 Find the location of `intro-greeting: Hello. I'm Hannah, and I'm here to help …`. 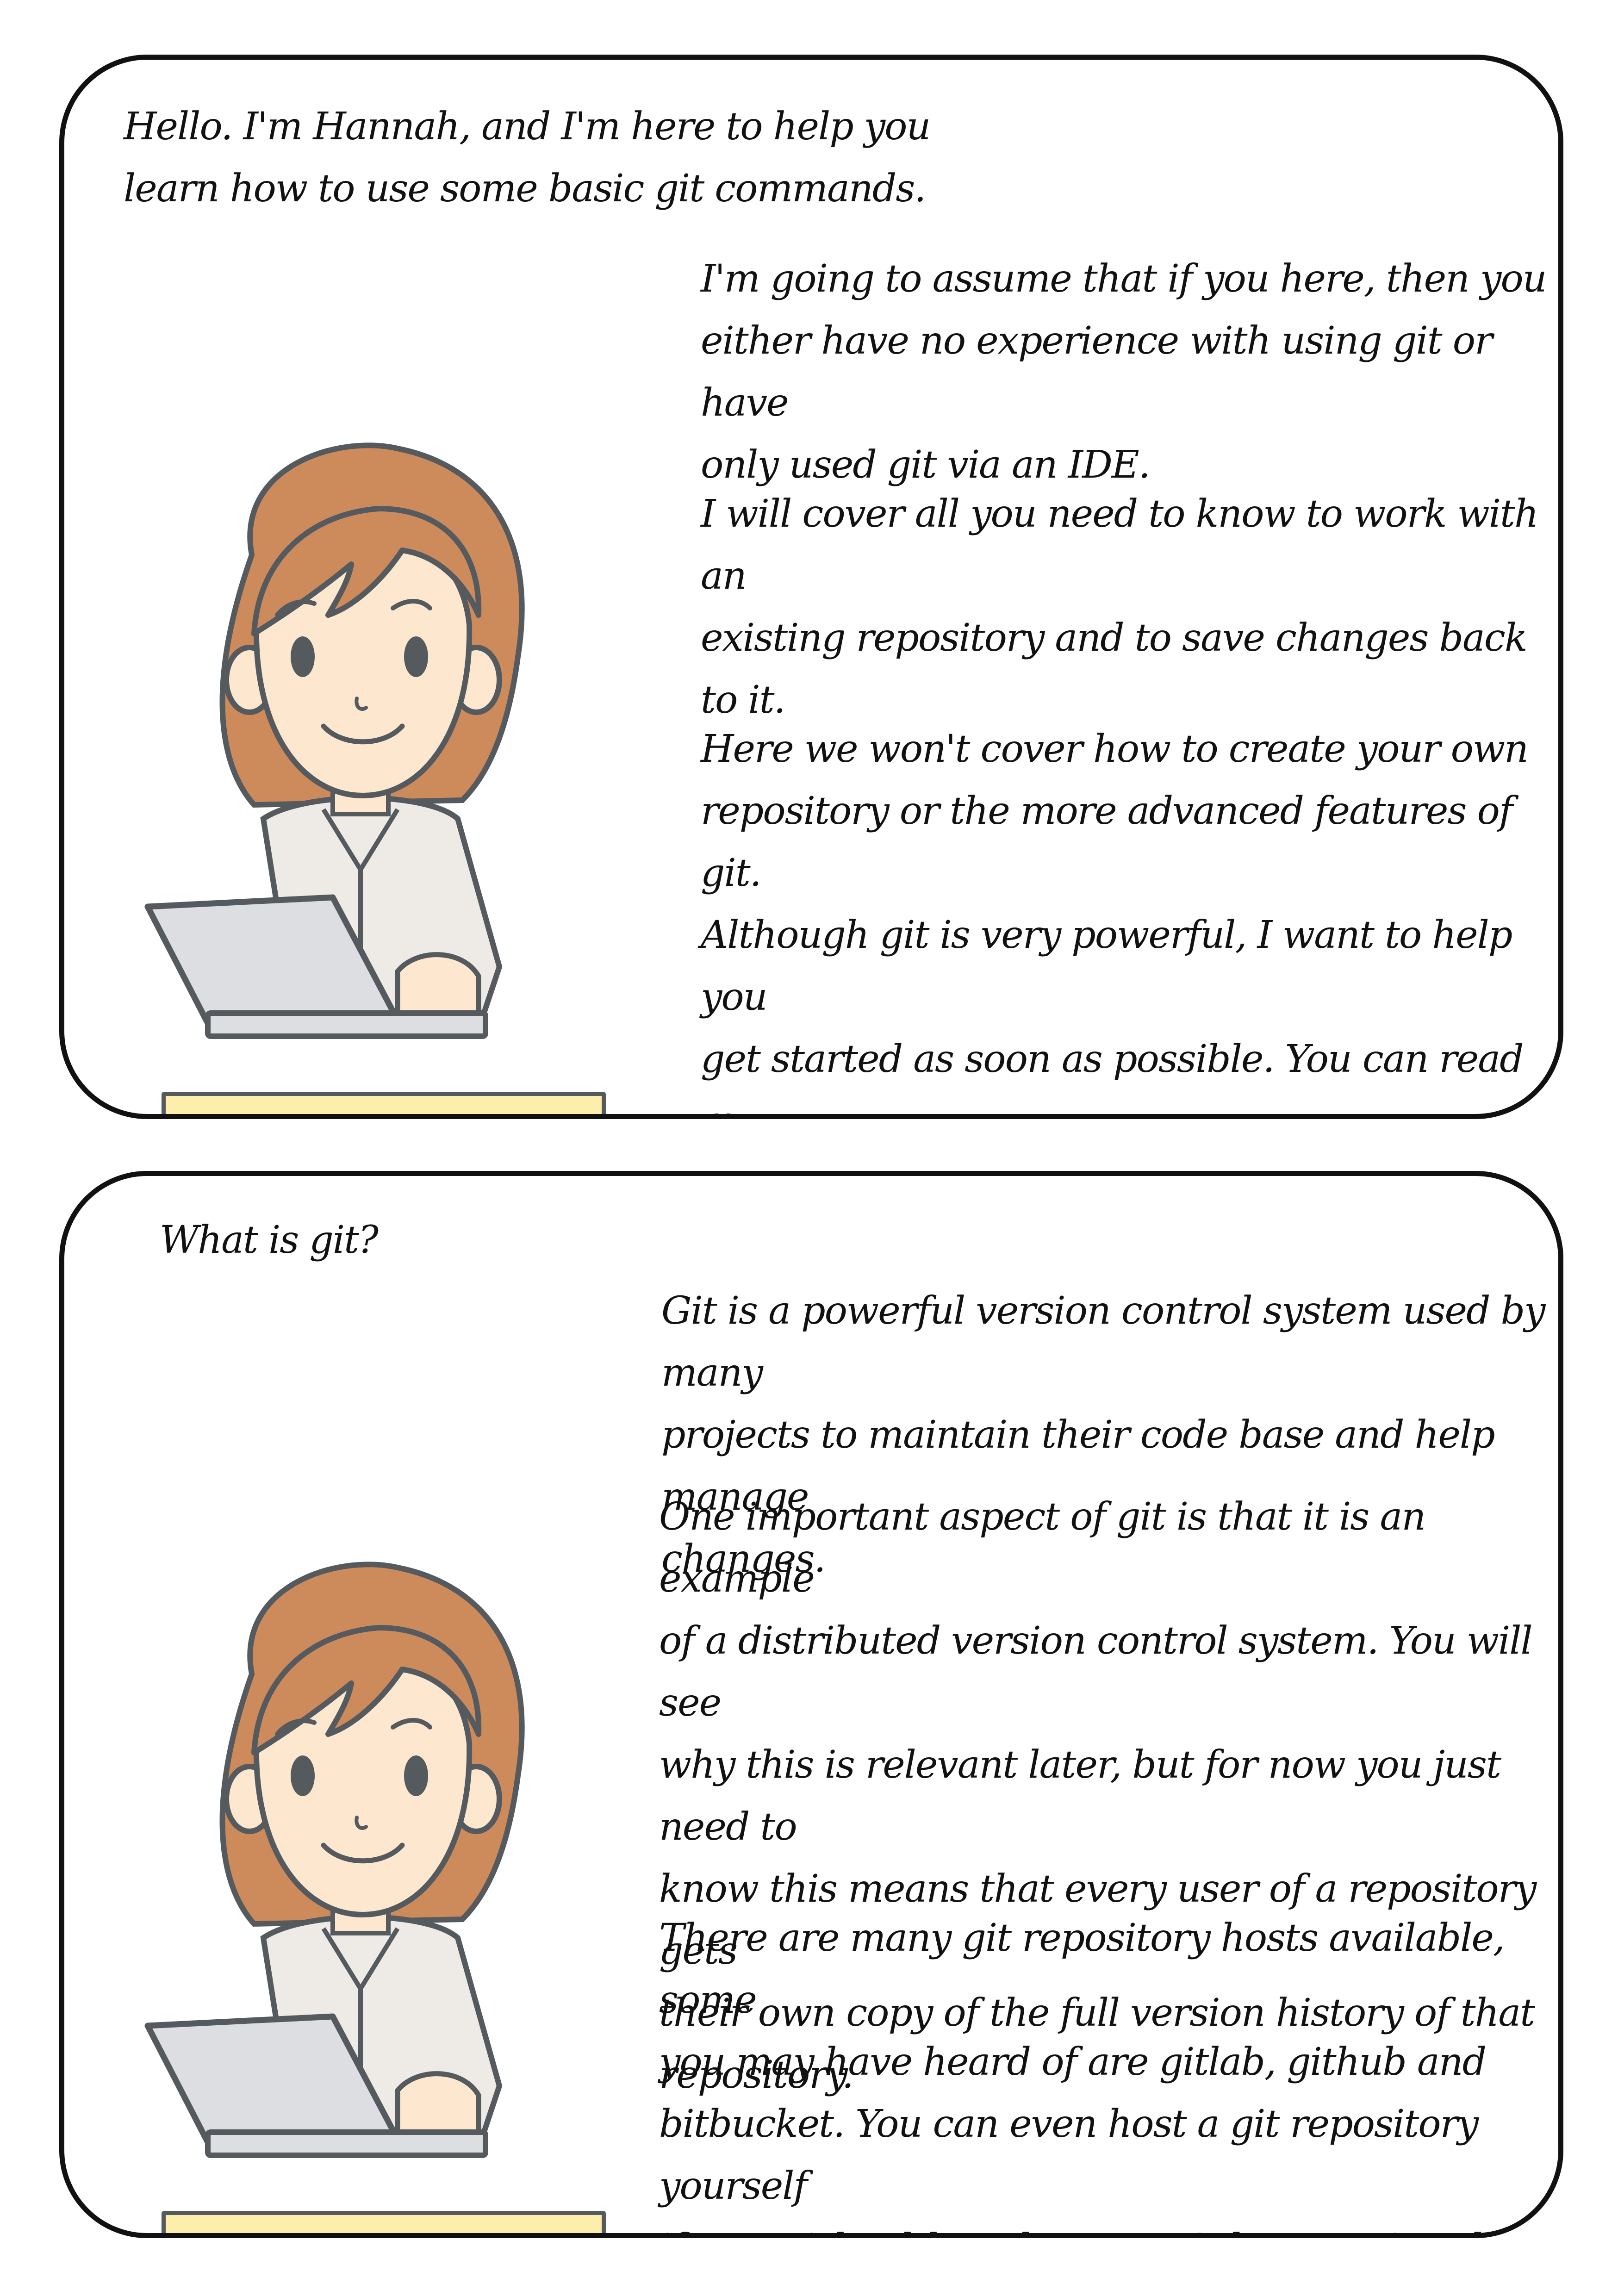

intro-greeting: Hello. I'm Hannah, and I'm here to help … is located at coordinates (527, 158).